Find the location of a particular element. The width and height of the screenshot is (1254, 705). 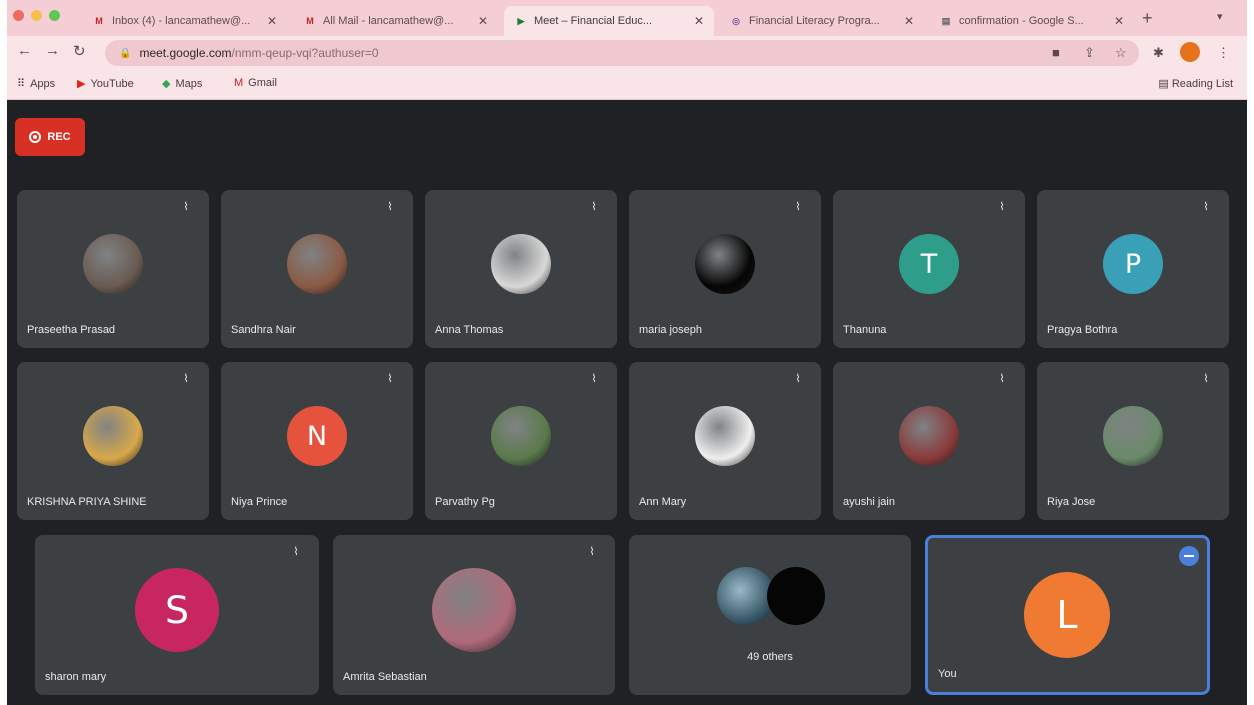

participant-name: Pragya Bothra is located at coordinates (1082, 330).